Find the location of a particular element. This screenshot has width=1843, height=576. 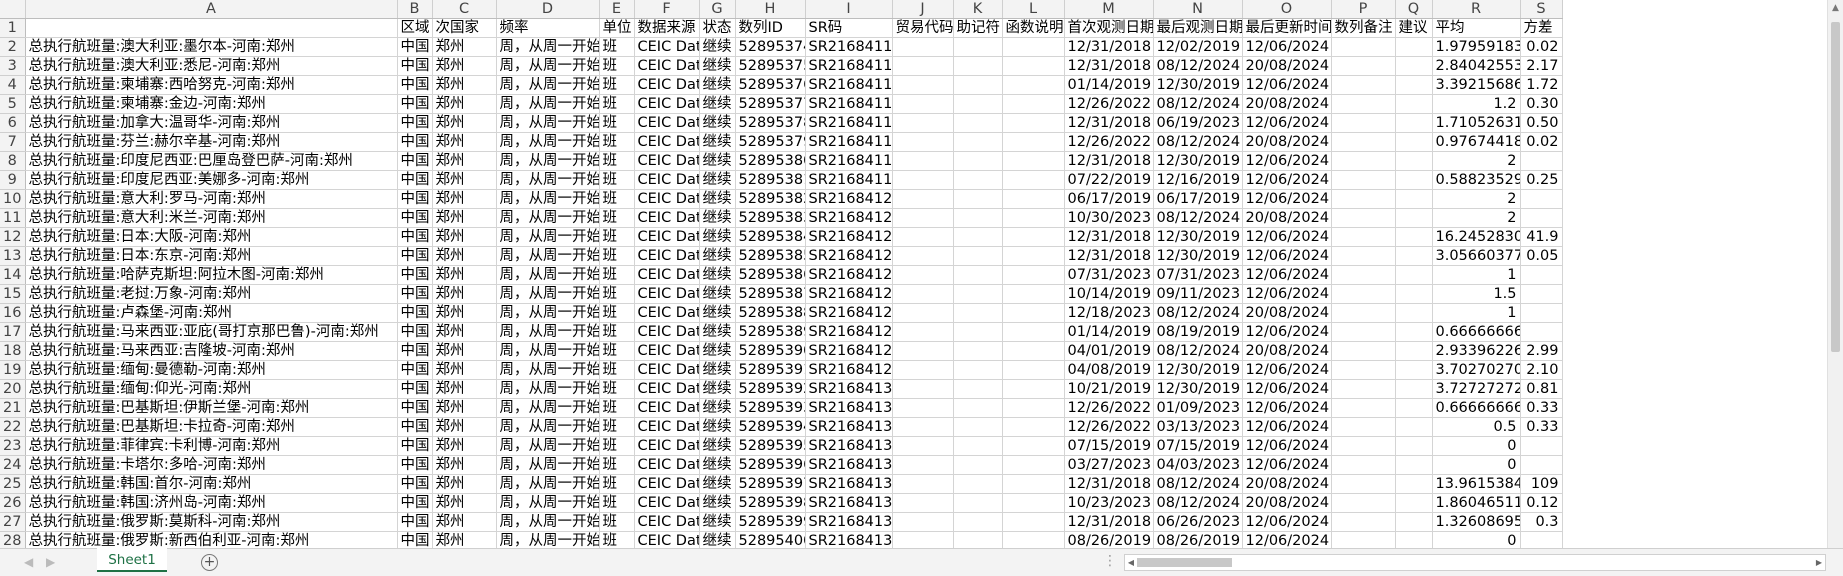

cell-R23: 0 is located at coordinates (1476, 446).